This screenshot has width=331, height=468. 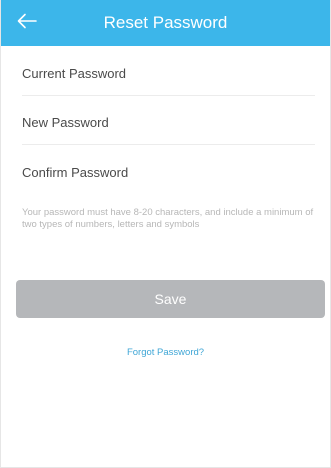 I want to click on current-password-input, so click(x=168, y=71).